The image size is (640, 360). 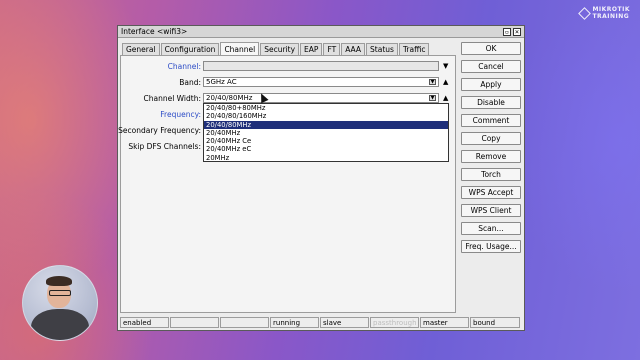 I want to click on band-row: Band: 5GHz AC ▼ ▲, so click(x=289, y=82).